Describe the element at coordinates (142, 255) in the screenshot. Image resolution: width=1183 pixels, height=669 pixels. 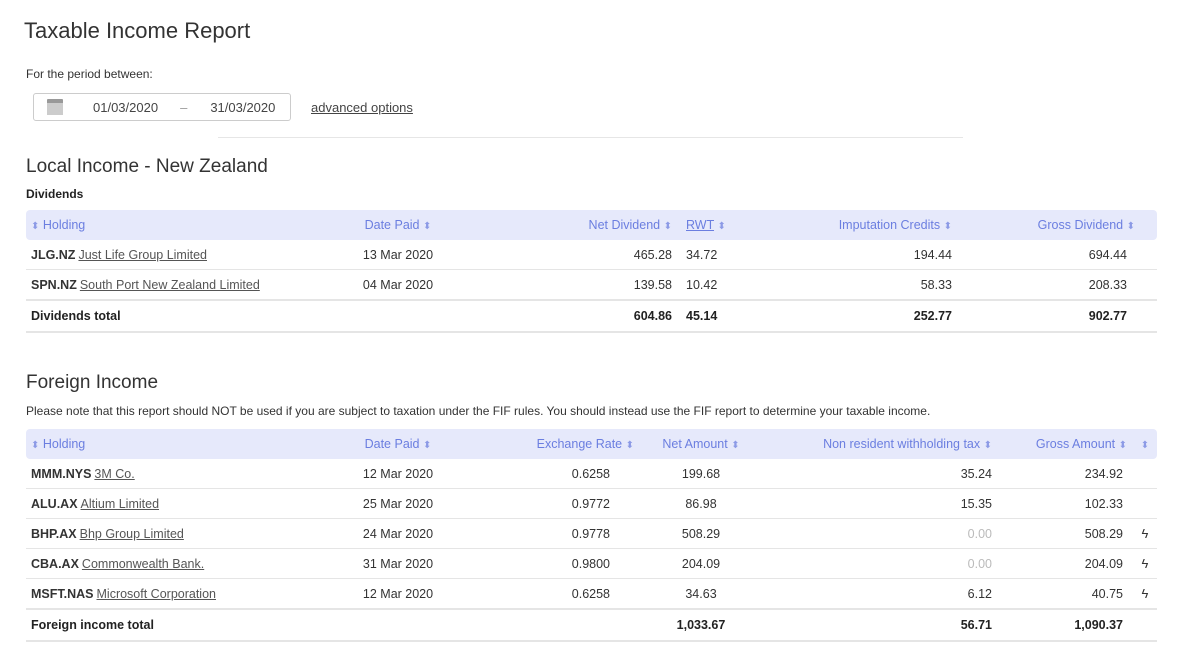
I see `holding-name-link: Just Life Group Limited` at that location.